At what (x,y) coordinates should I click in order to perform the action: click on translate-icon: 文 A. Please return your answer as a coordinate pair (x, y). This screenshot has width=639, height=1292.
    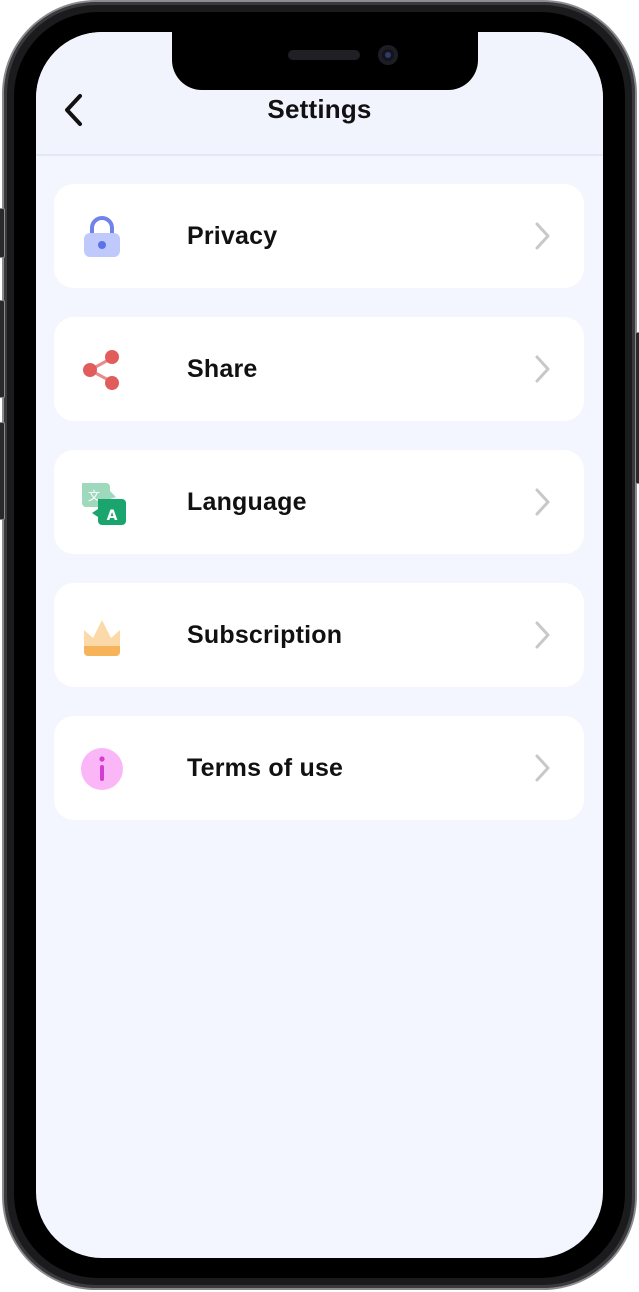
    Looking at the image, I should click on (104, 504).